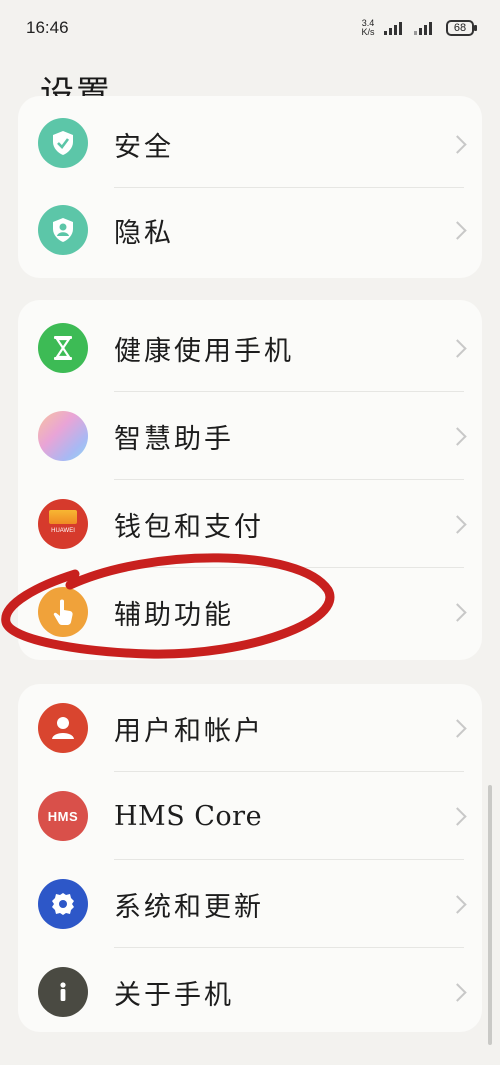  Describe the element at coordinates (188, 816) in the screenshot. I see `settings-item-label: HMS Core` at that location.